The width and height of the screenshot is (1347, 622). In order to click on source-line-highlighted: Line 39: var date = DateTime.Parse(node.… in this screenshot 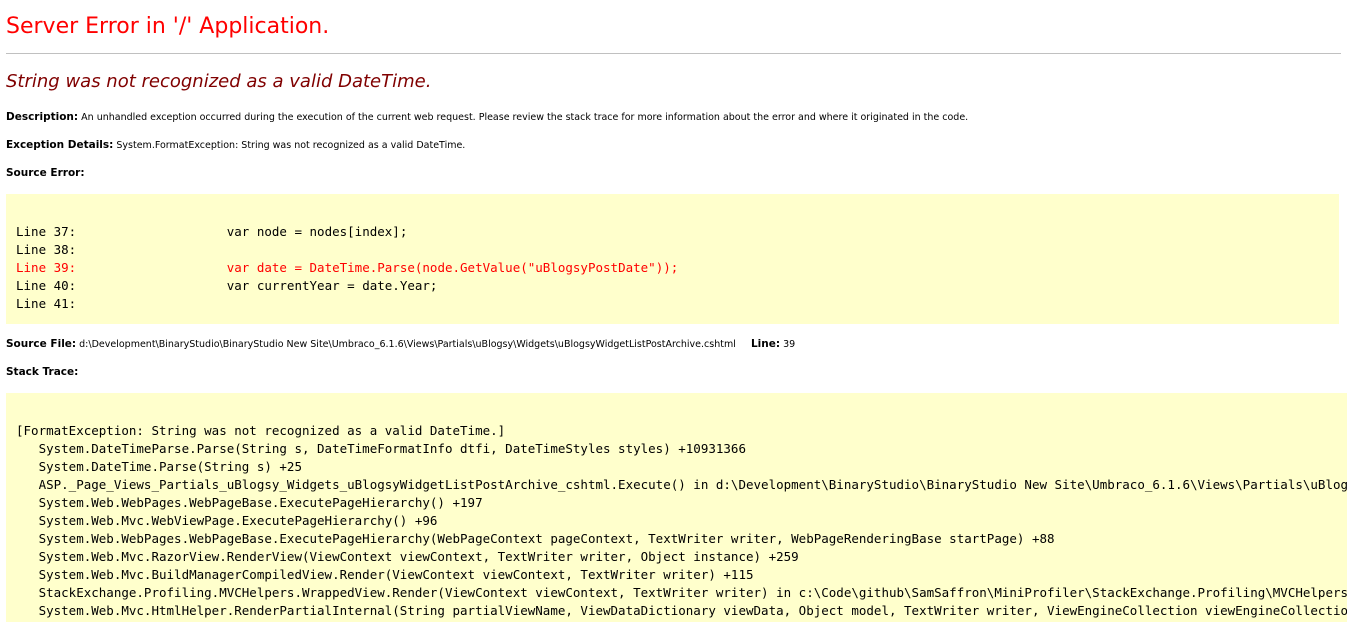, I will do `click(347, 268)`.